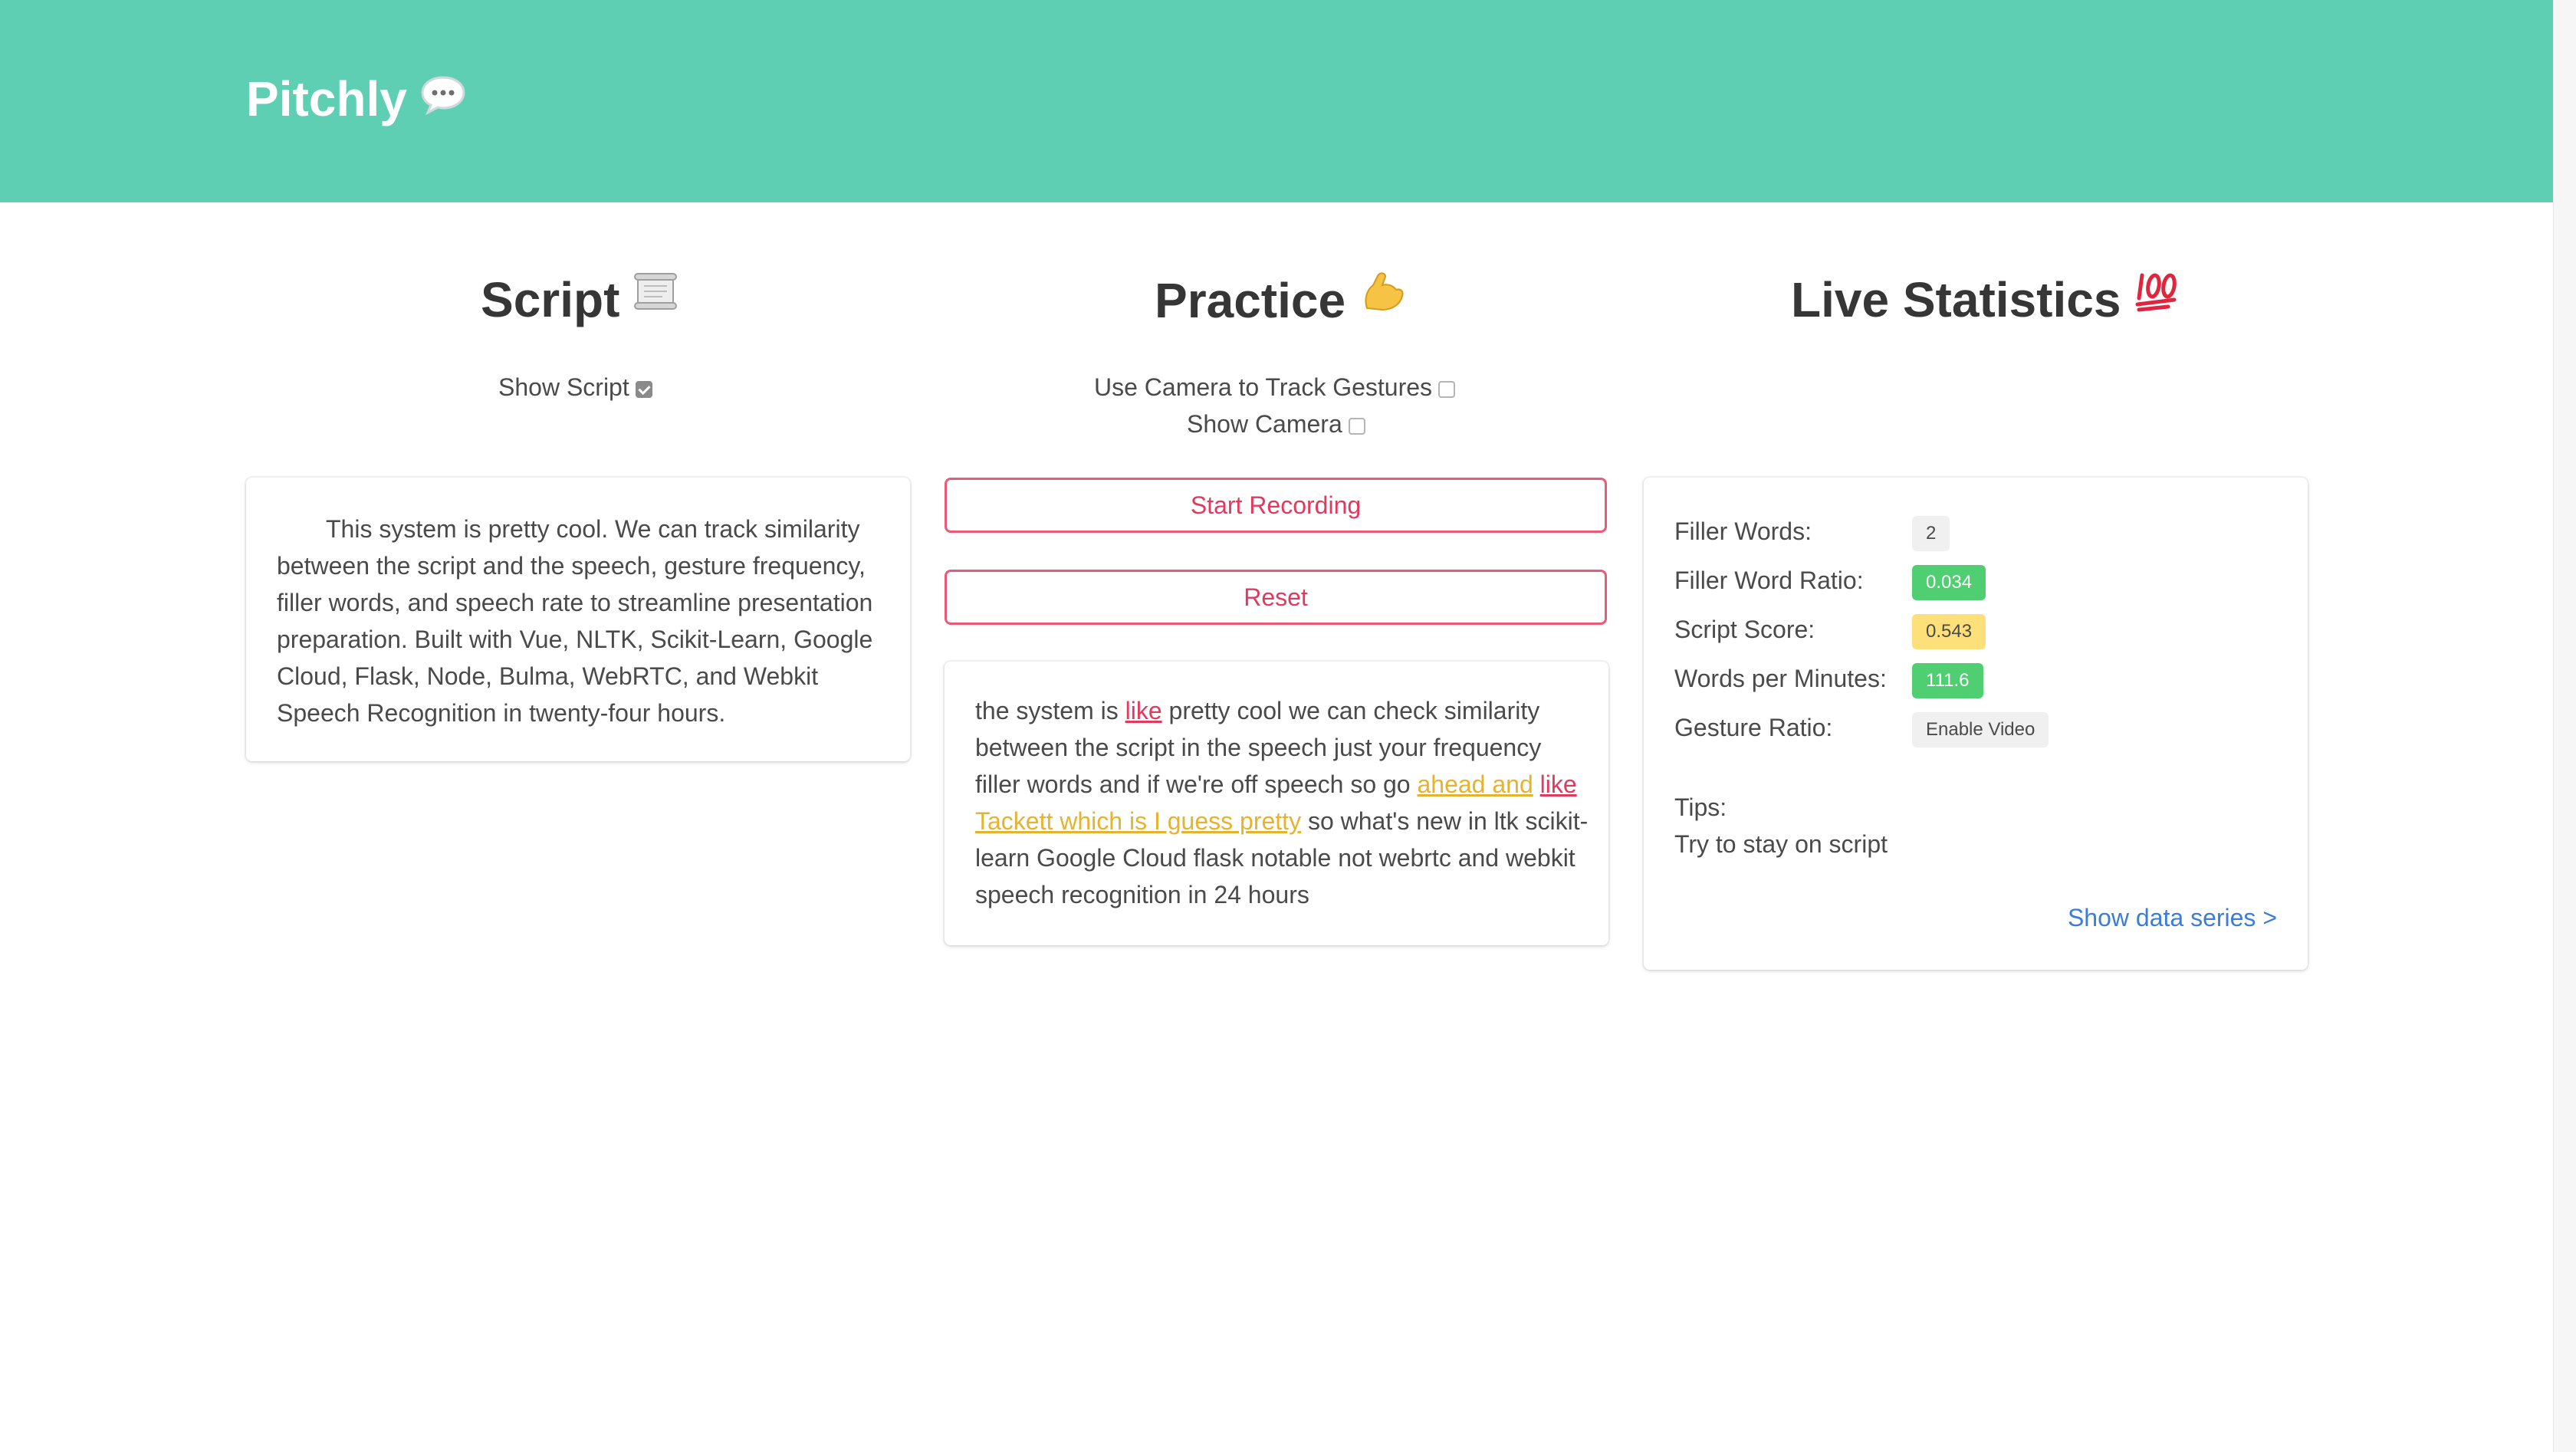  I want to click on transcript-segment, so click(1537, 784).